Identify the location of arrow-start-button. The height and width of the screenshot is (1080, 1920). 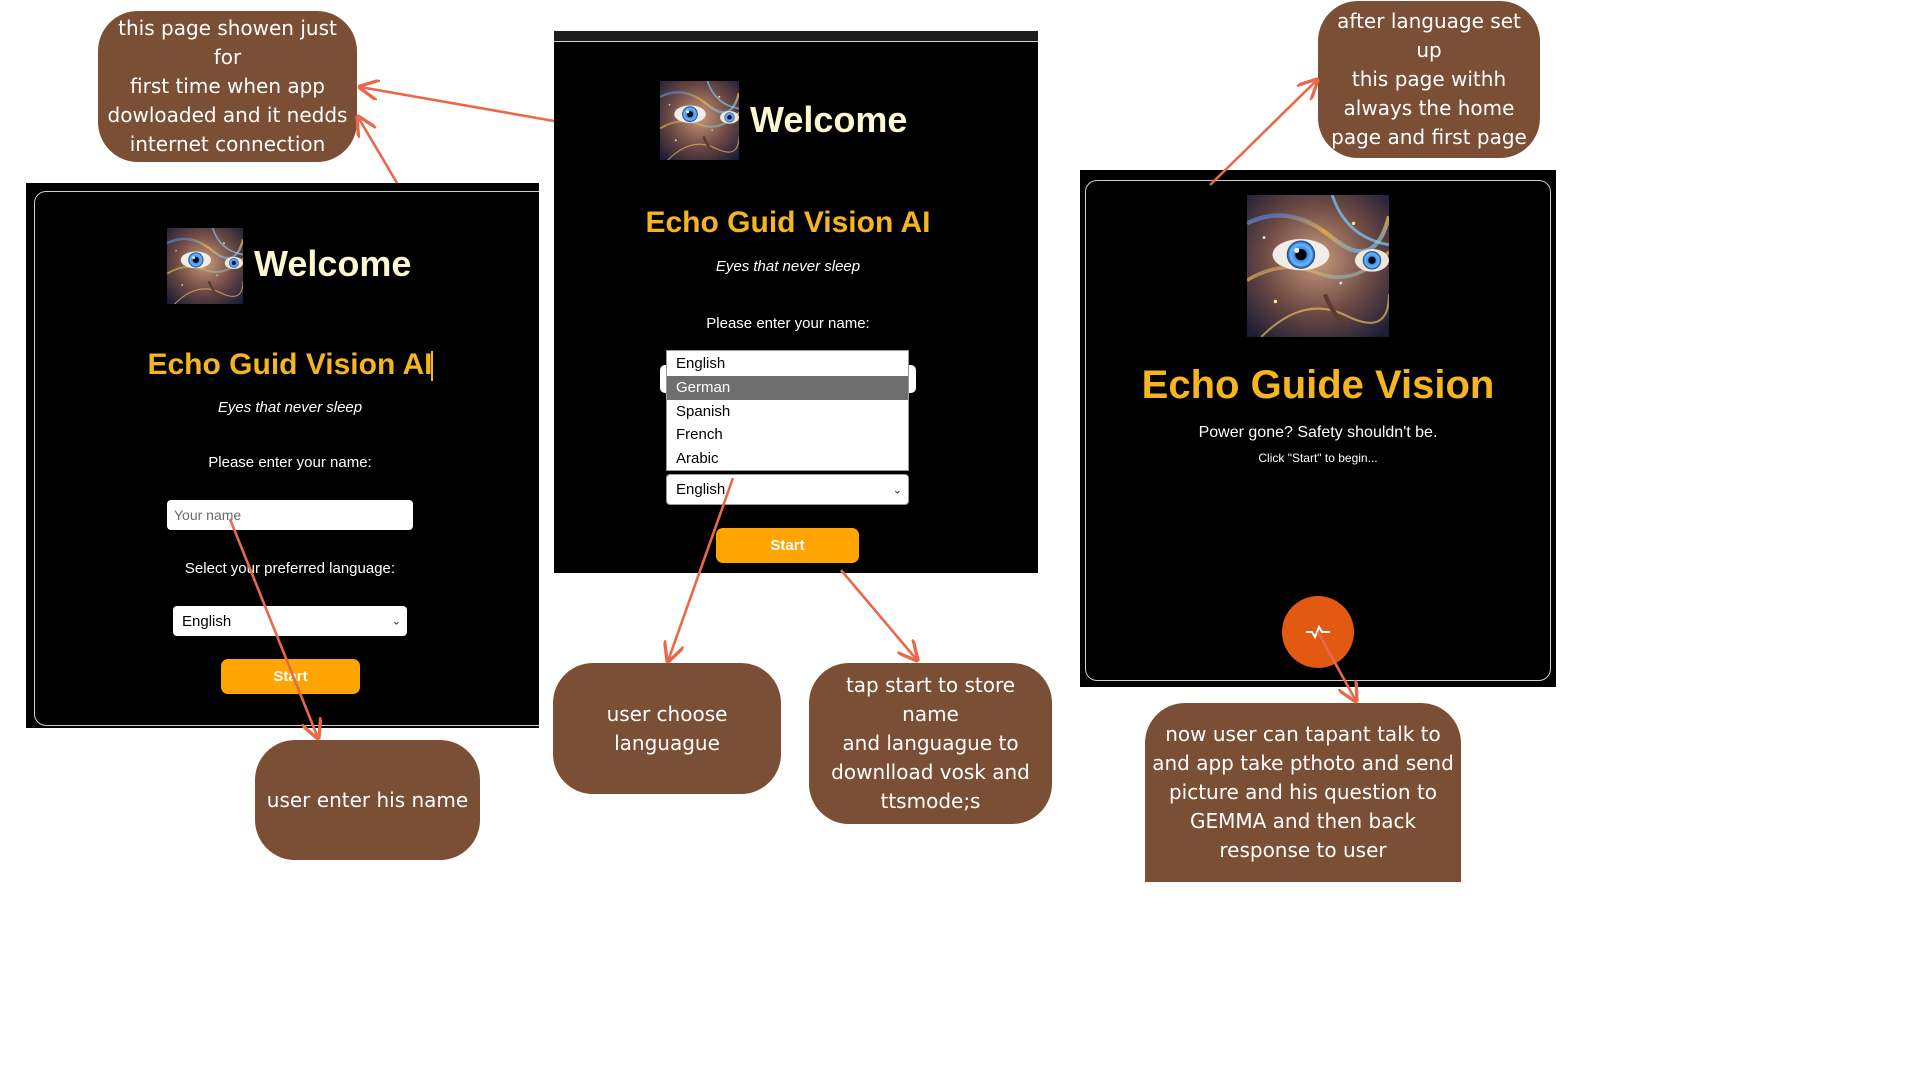
(878, 614).